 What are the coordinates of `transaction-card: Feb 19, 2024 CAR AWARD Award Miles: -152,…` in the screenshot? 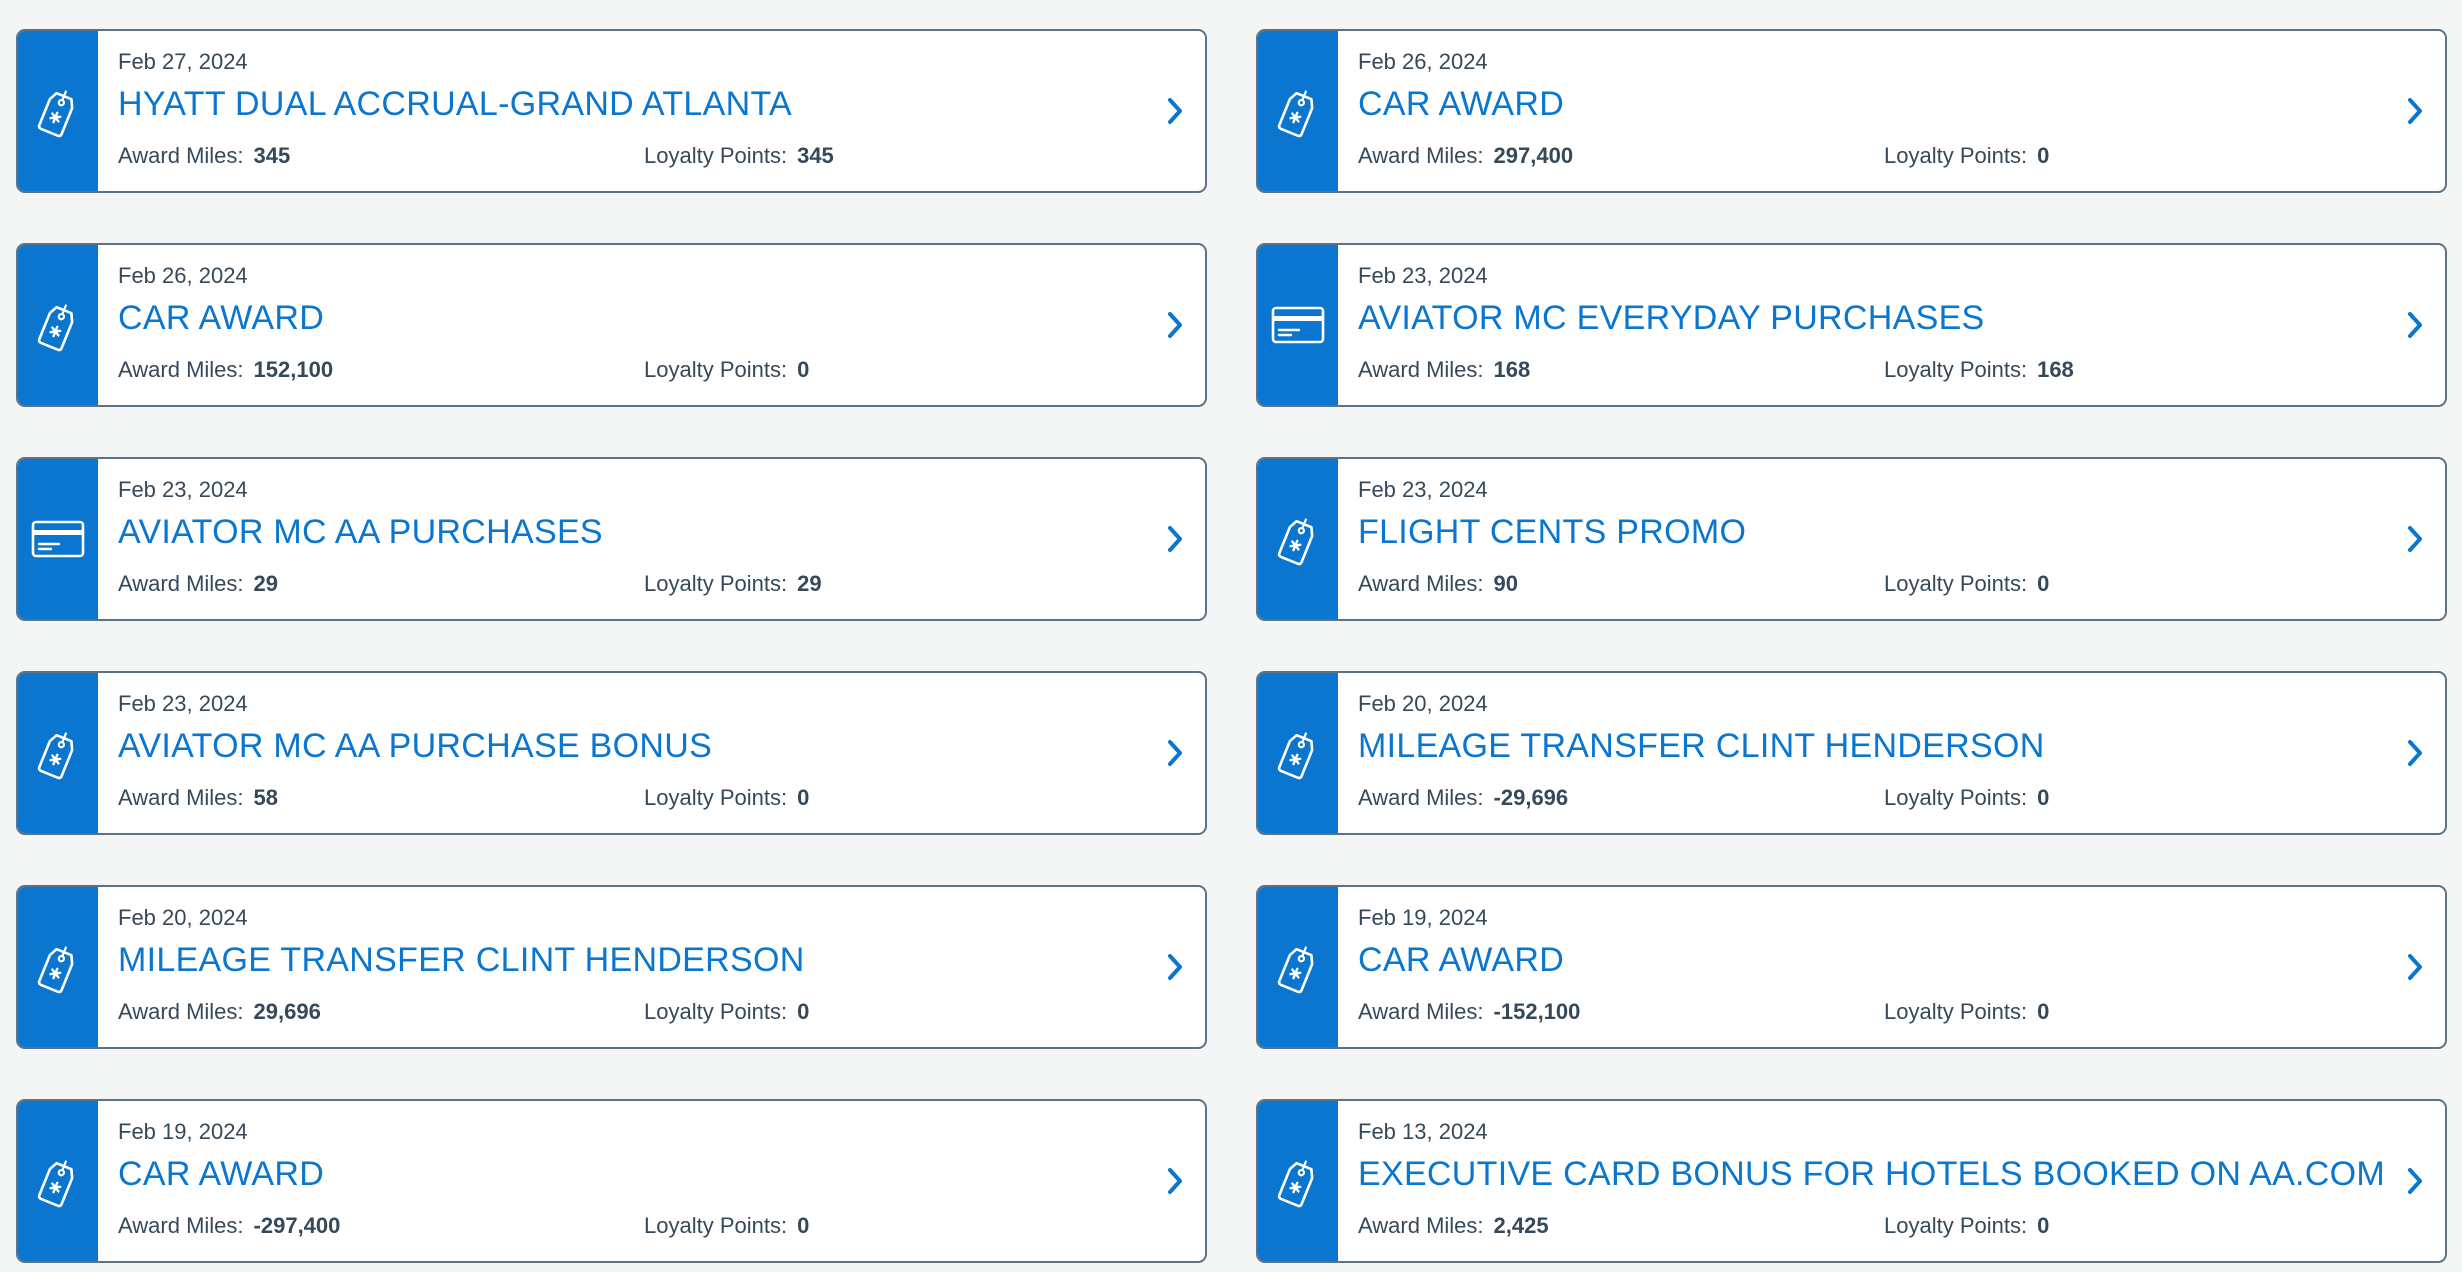 It's located at (1851, 967).